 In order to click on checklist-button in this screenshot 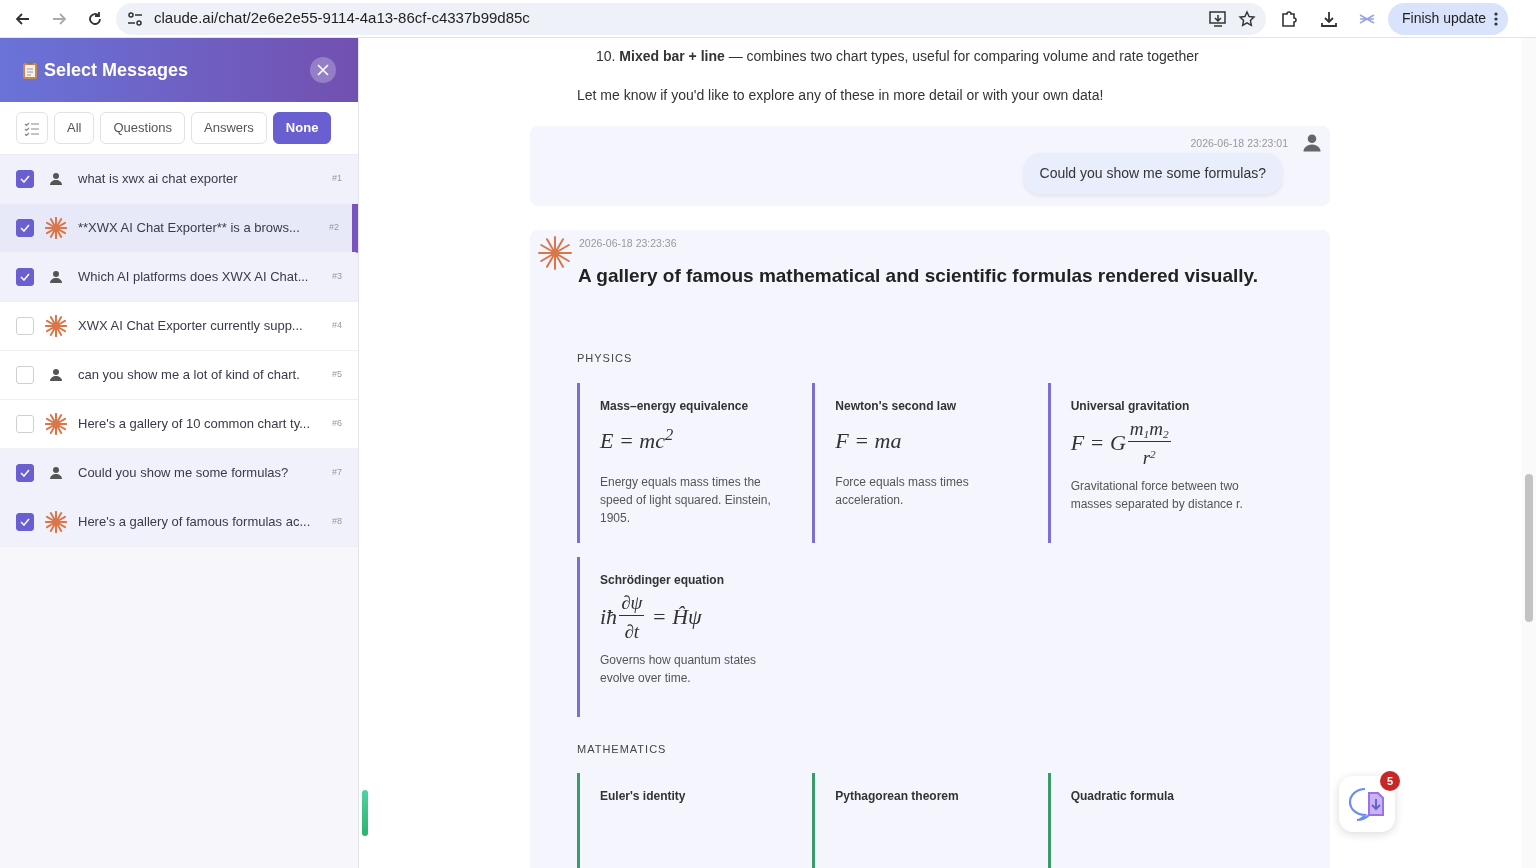, I will do `click(32, 128)`.